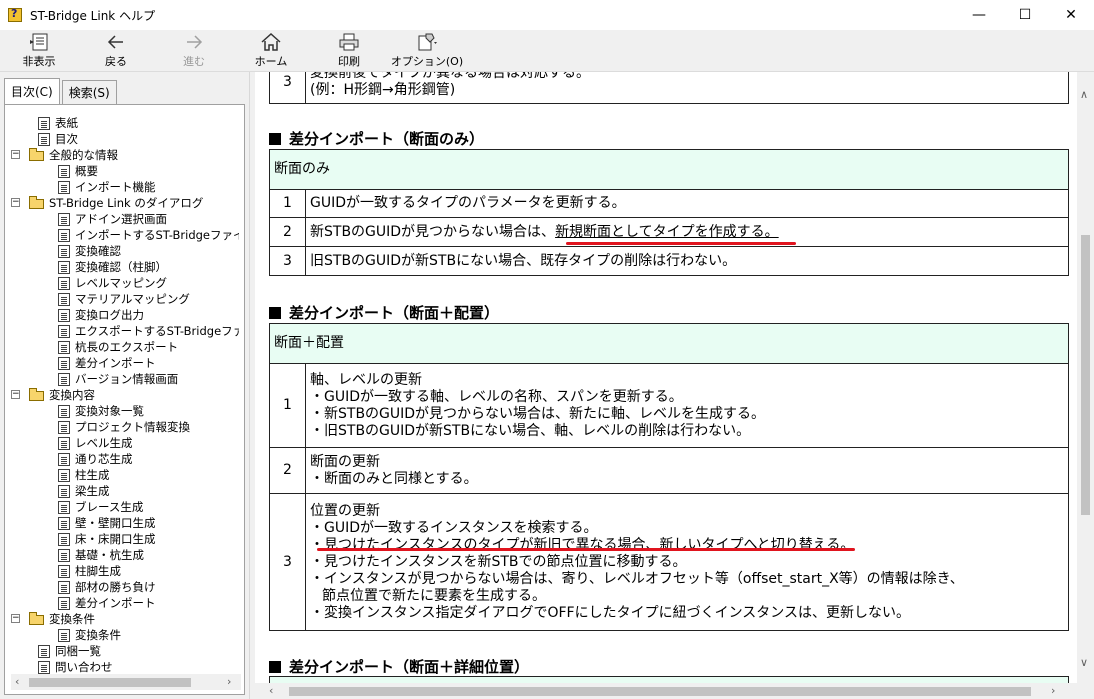  I want to click on cell-line: 軸、レベルの更新, so click(366, 379).